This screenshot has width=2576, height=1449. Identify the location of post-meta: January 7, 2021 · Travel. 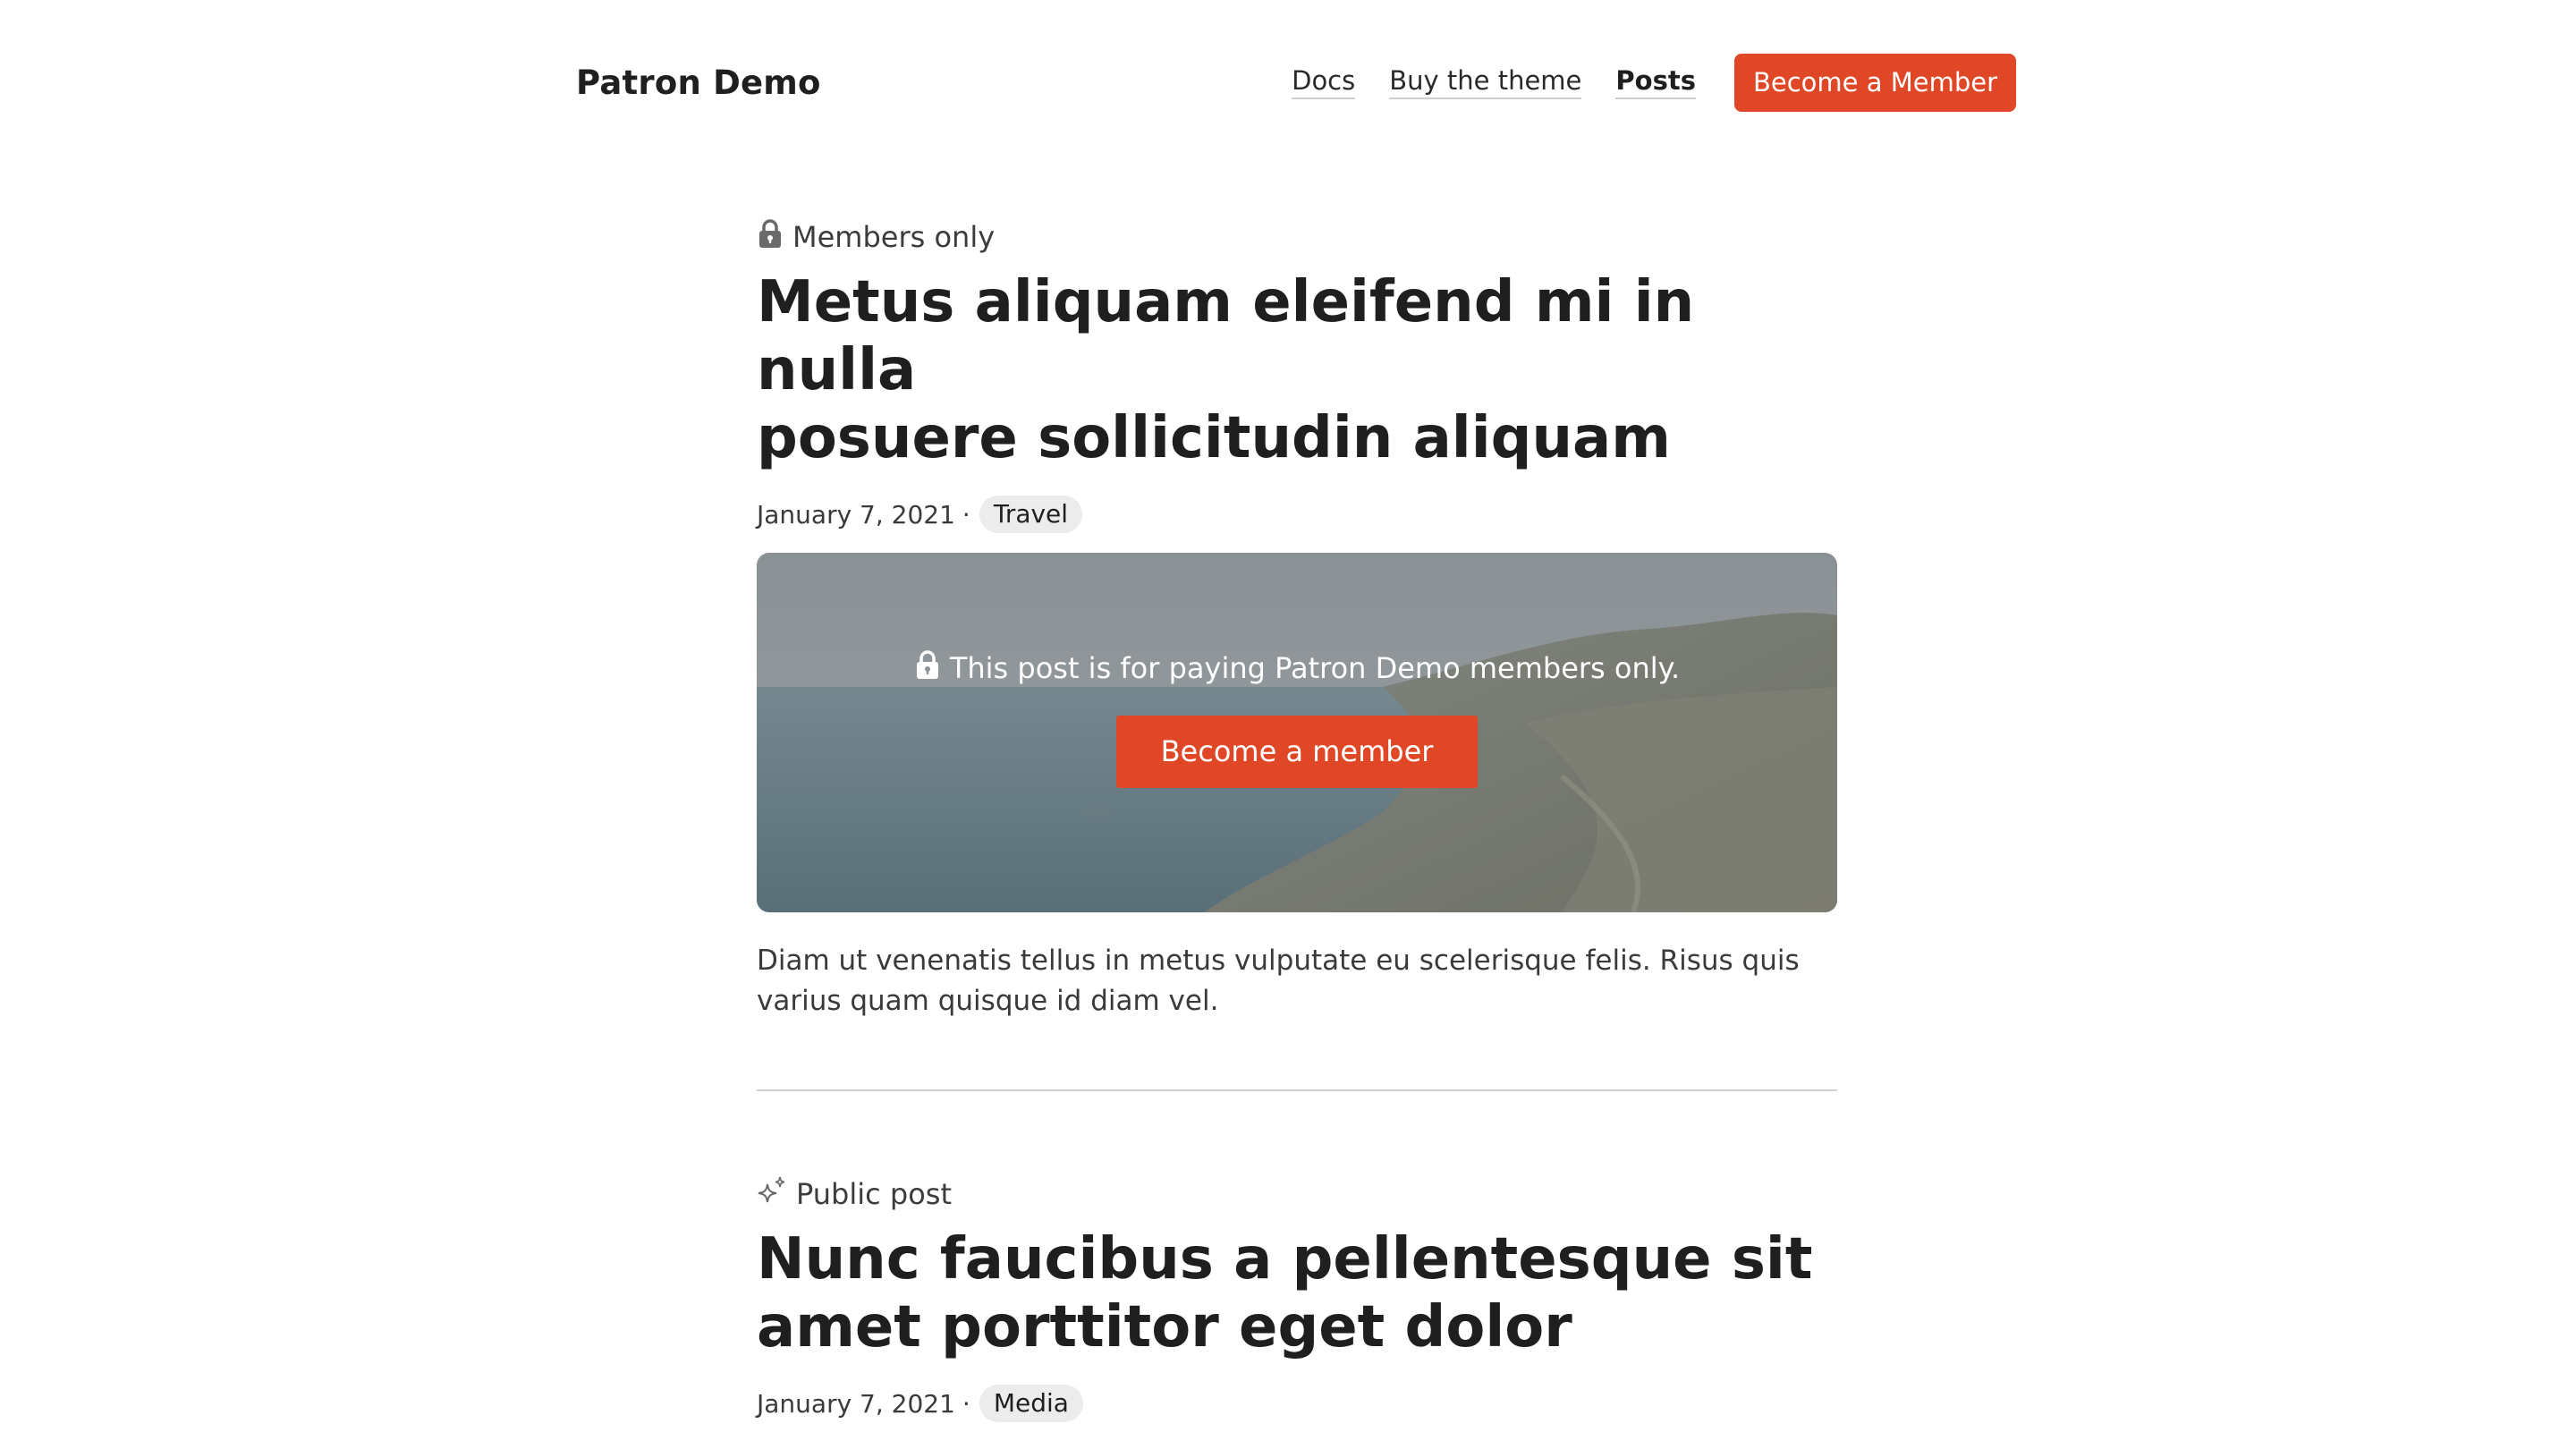
(1297, 514).